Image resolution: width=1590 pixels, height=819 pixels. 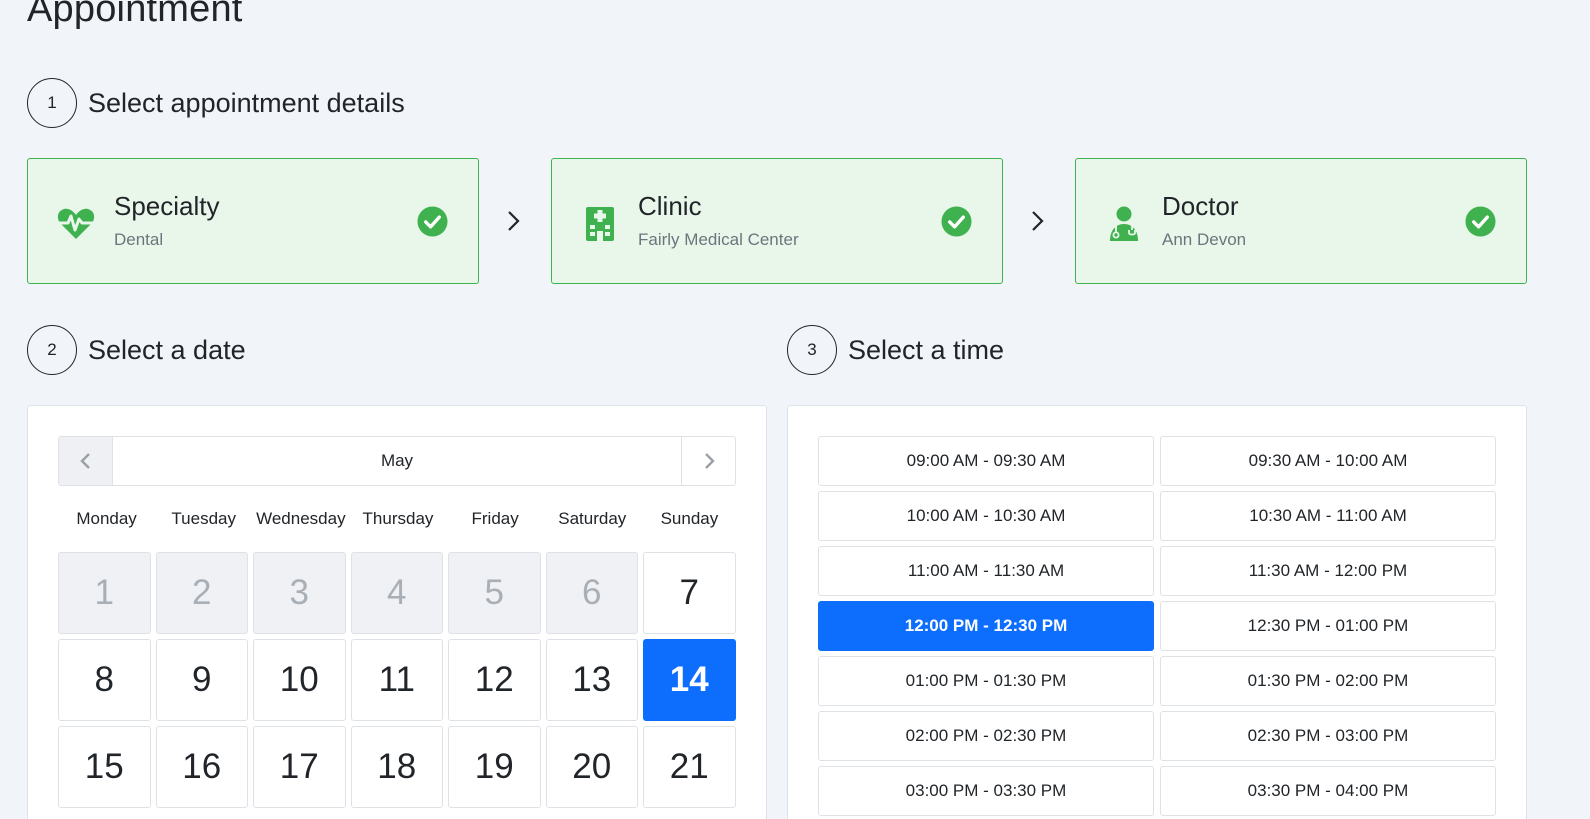 I want to click on weekday-label: Sunday, so click(x=689, y=518).